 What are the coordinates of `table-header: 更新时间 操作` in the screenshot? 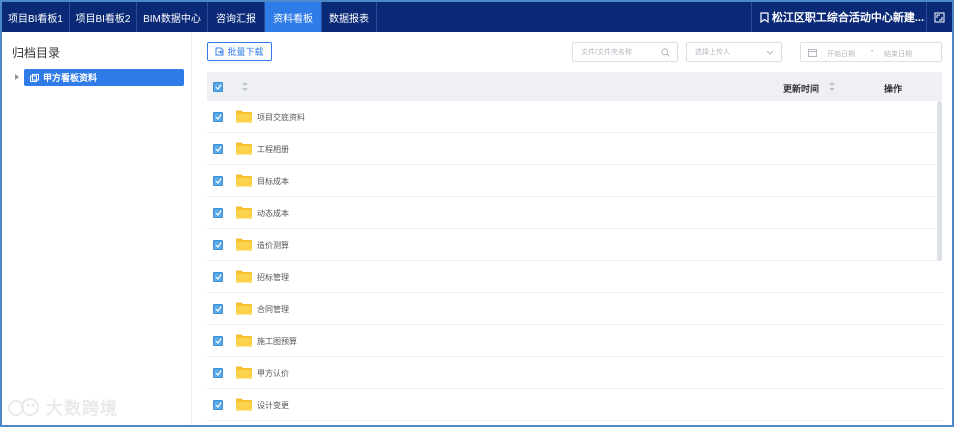 It's located at (574, 86).